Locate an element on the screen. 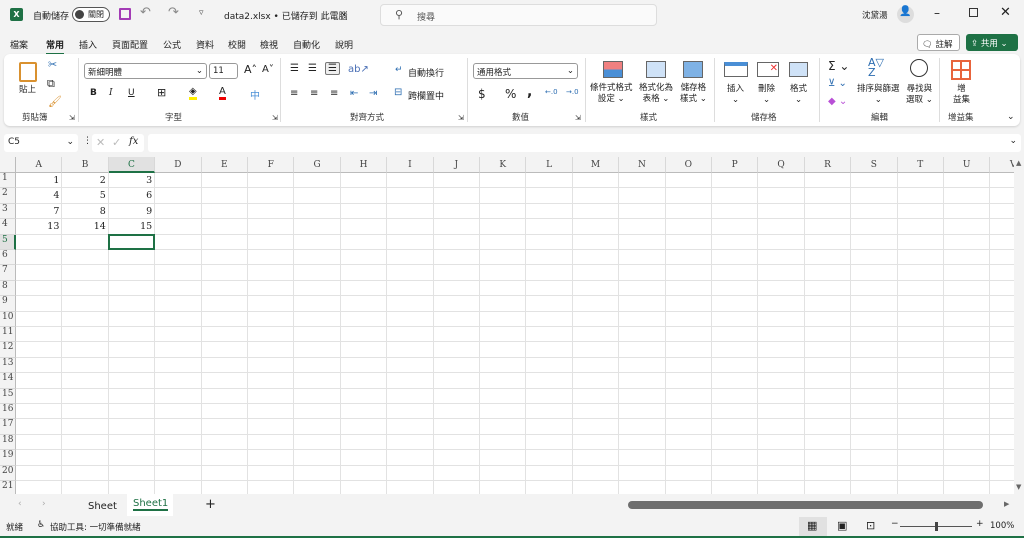 This screenshot has width=1024, height=538. italic-button: I is located at coordinates (111, 93).